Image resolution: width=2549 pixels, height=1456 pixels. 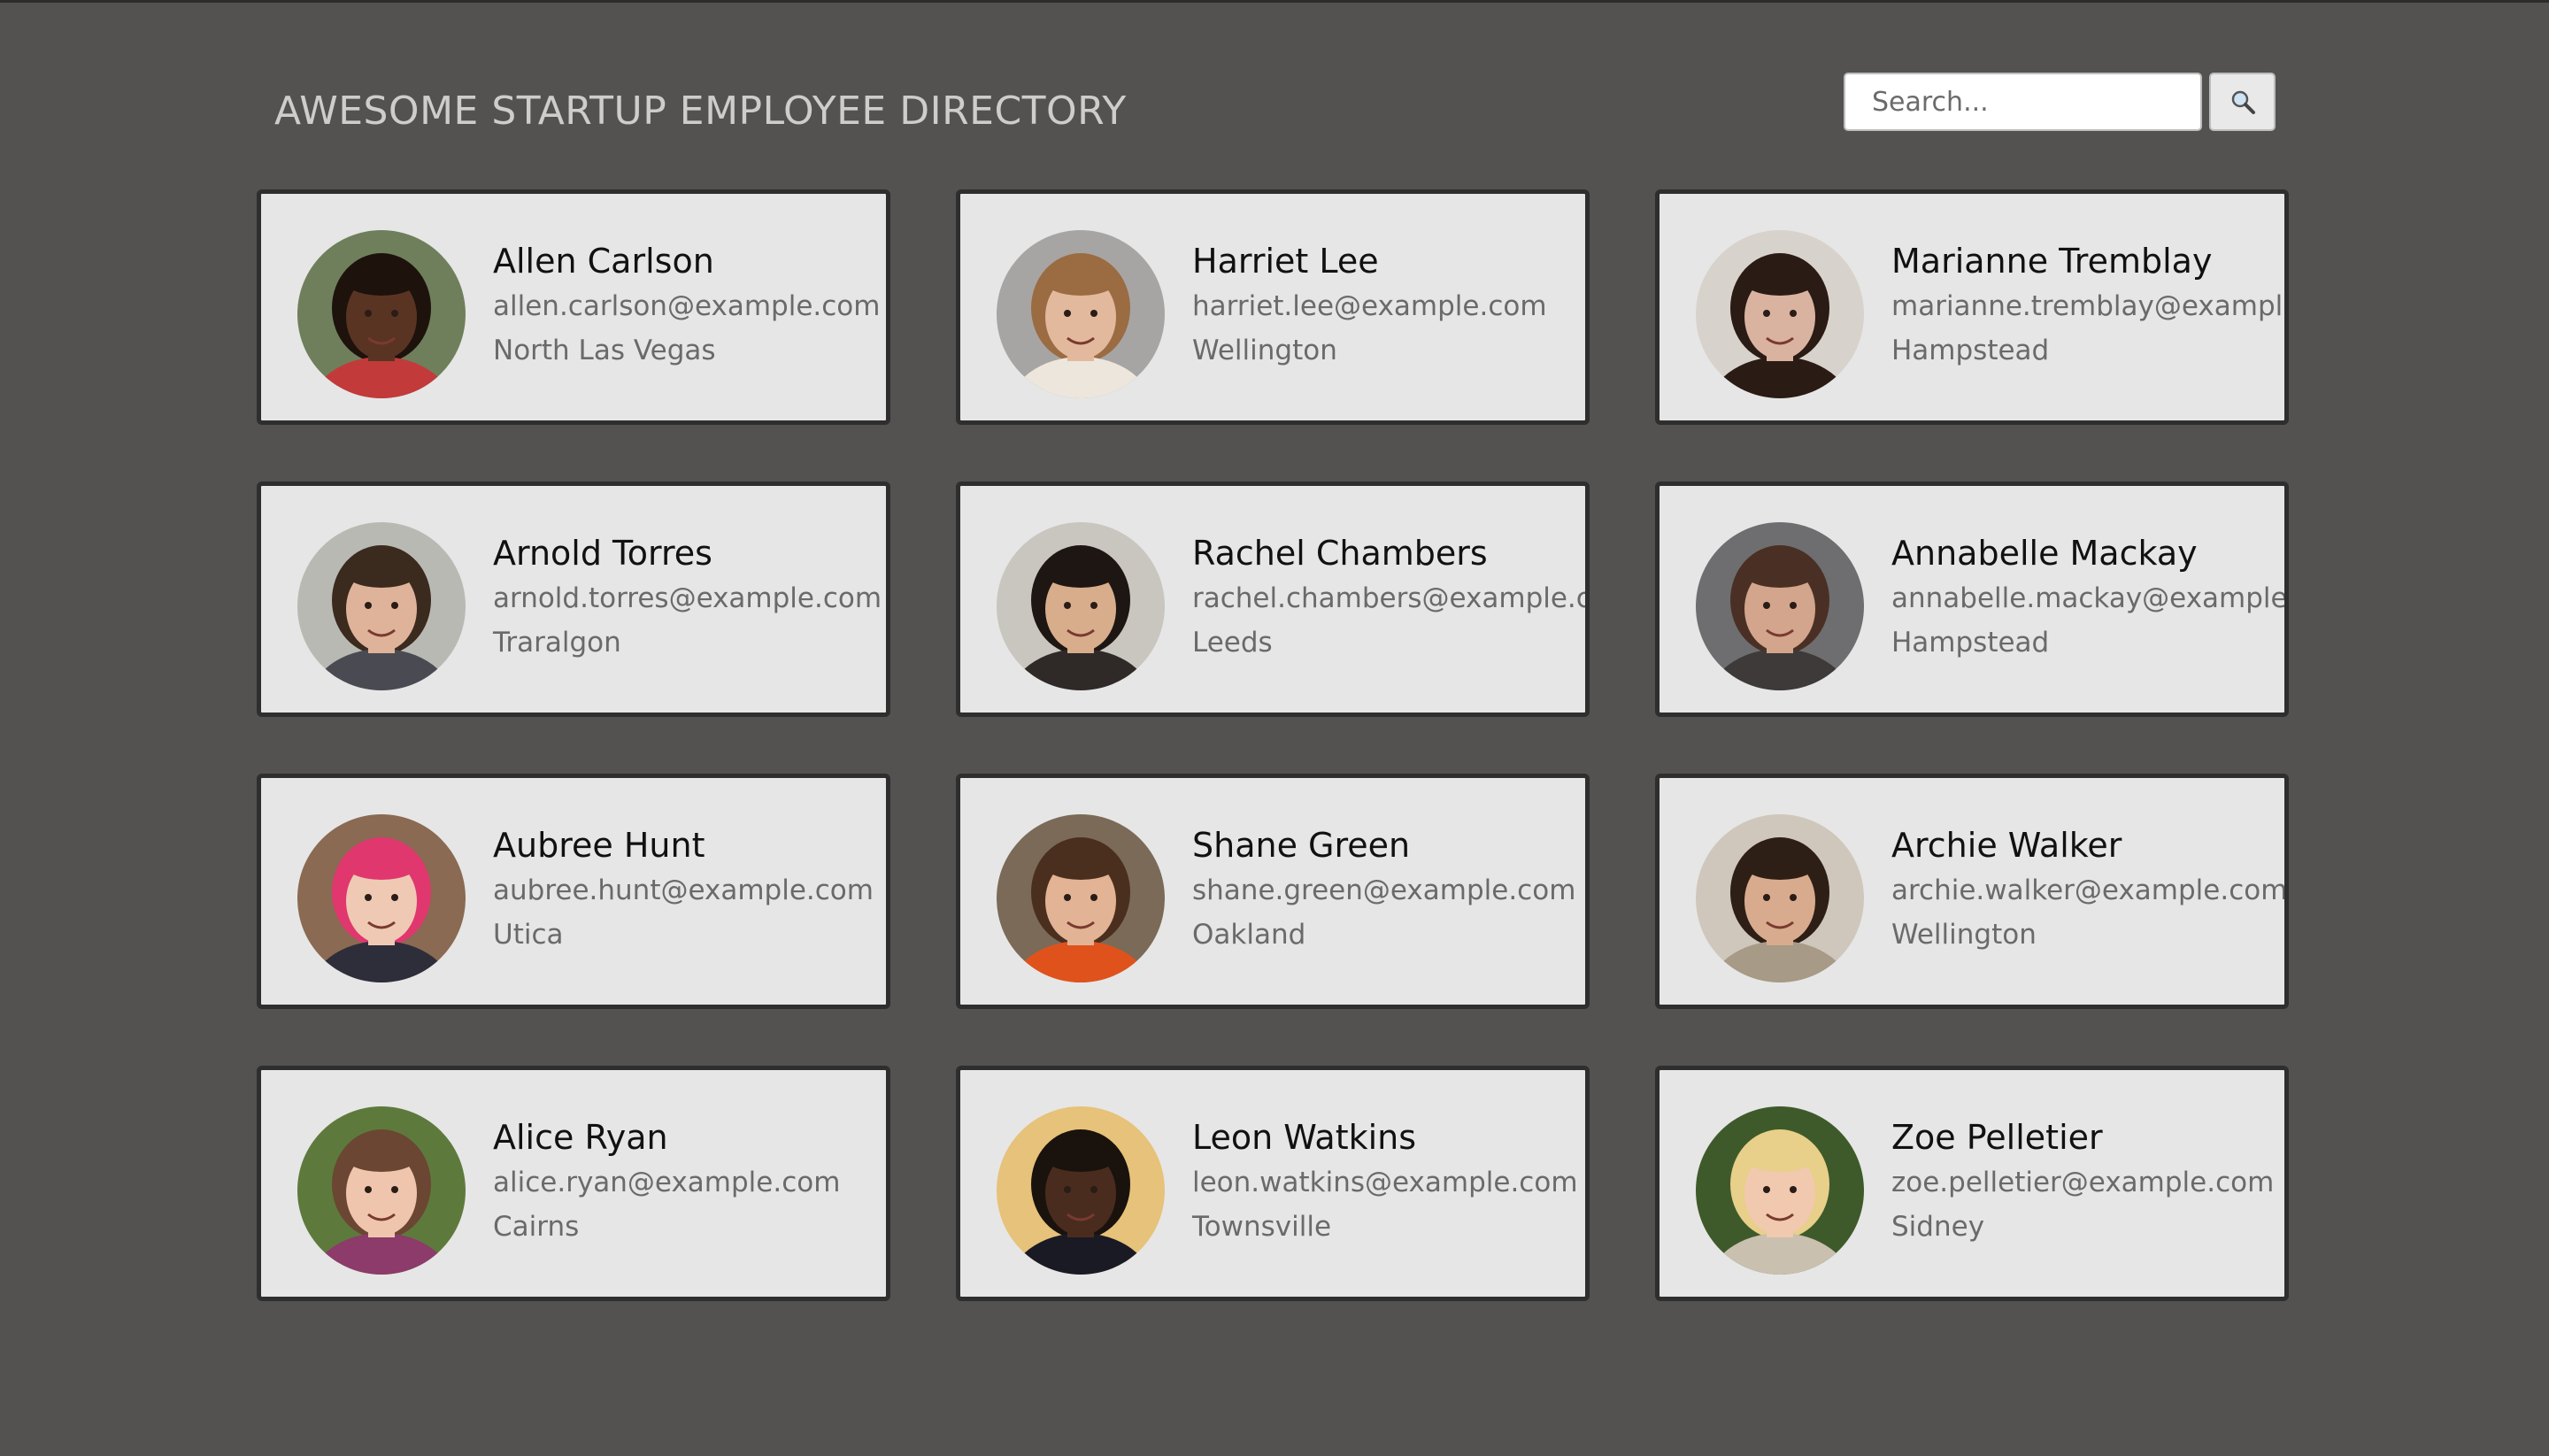 I want to click on employee-city: Oakland, so click(x=1249, y=935).